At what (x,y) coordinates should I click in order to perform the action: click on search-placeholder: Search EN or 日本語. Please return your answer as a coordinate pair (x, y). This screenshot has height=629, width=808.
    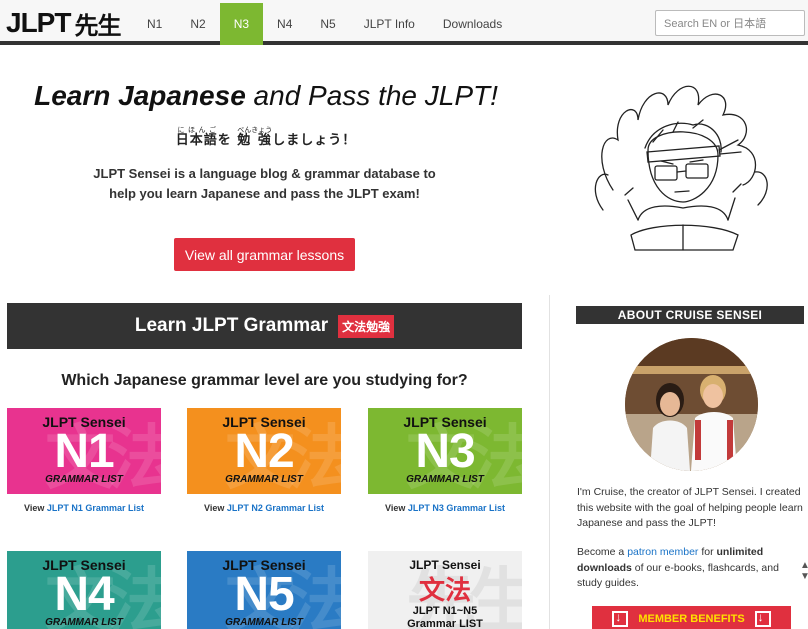
    Looking at the image, I should click on (715, 24).